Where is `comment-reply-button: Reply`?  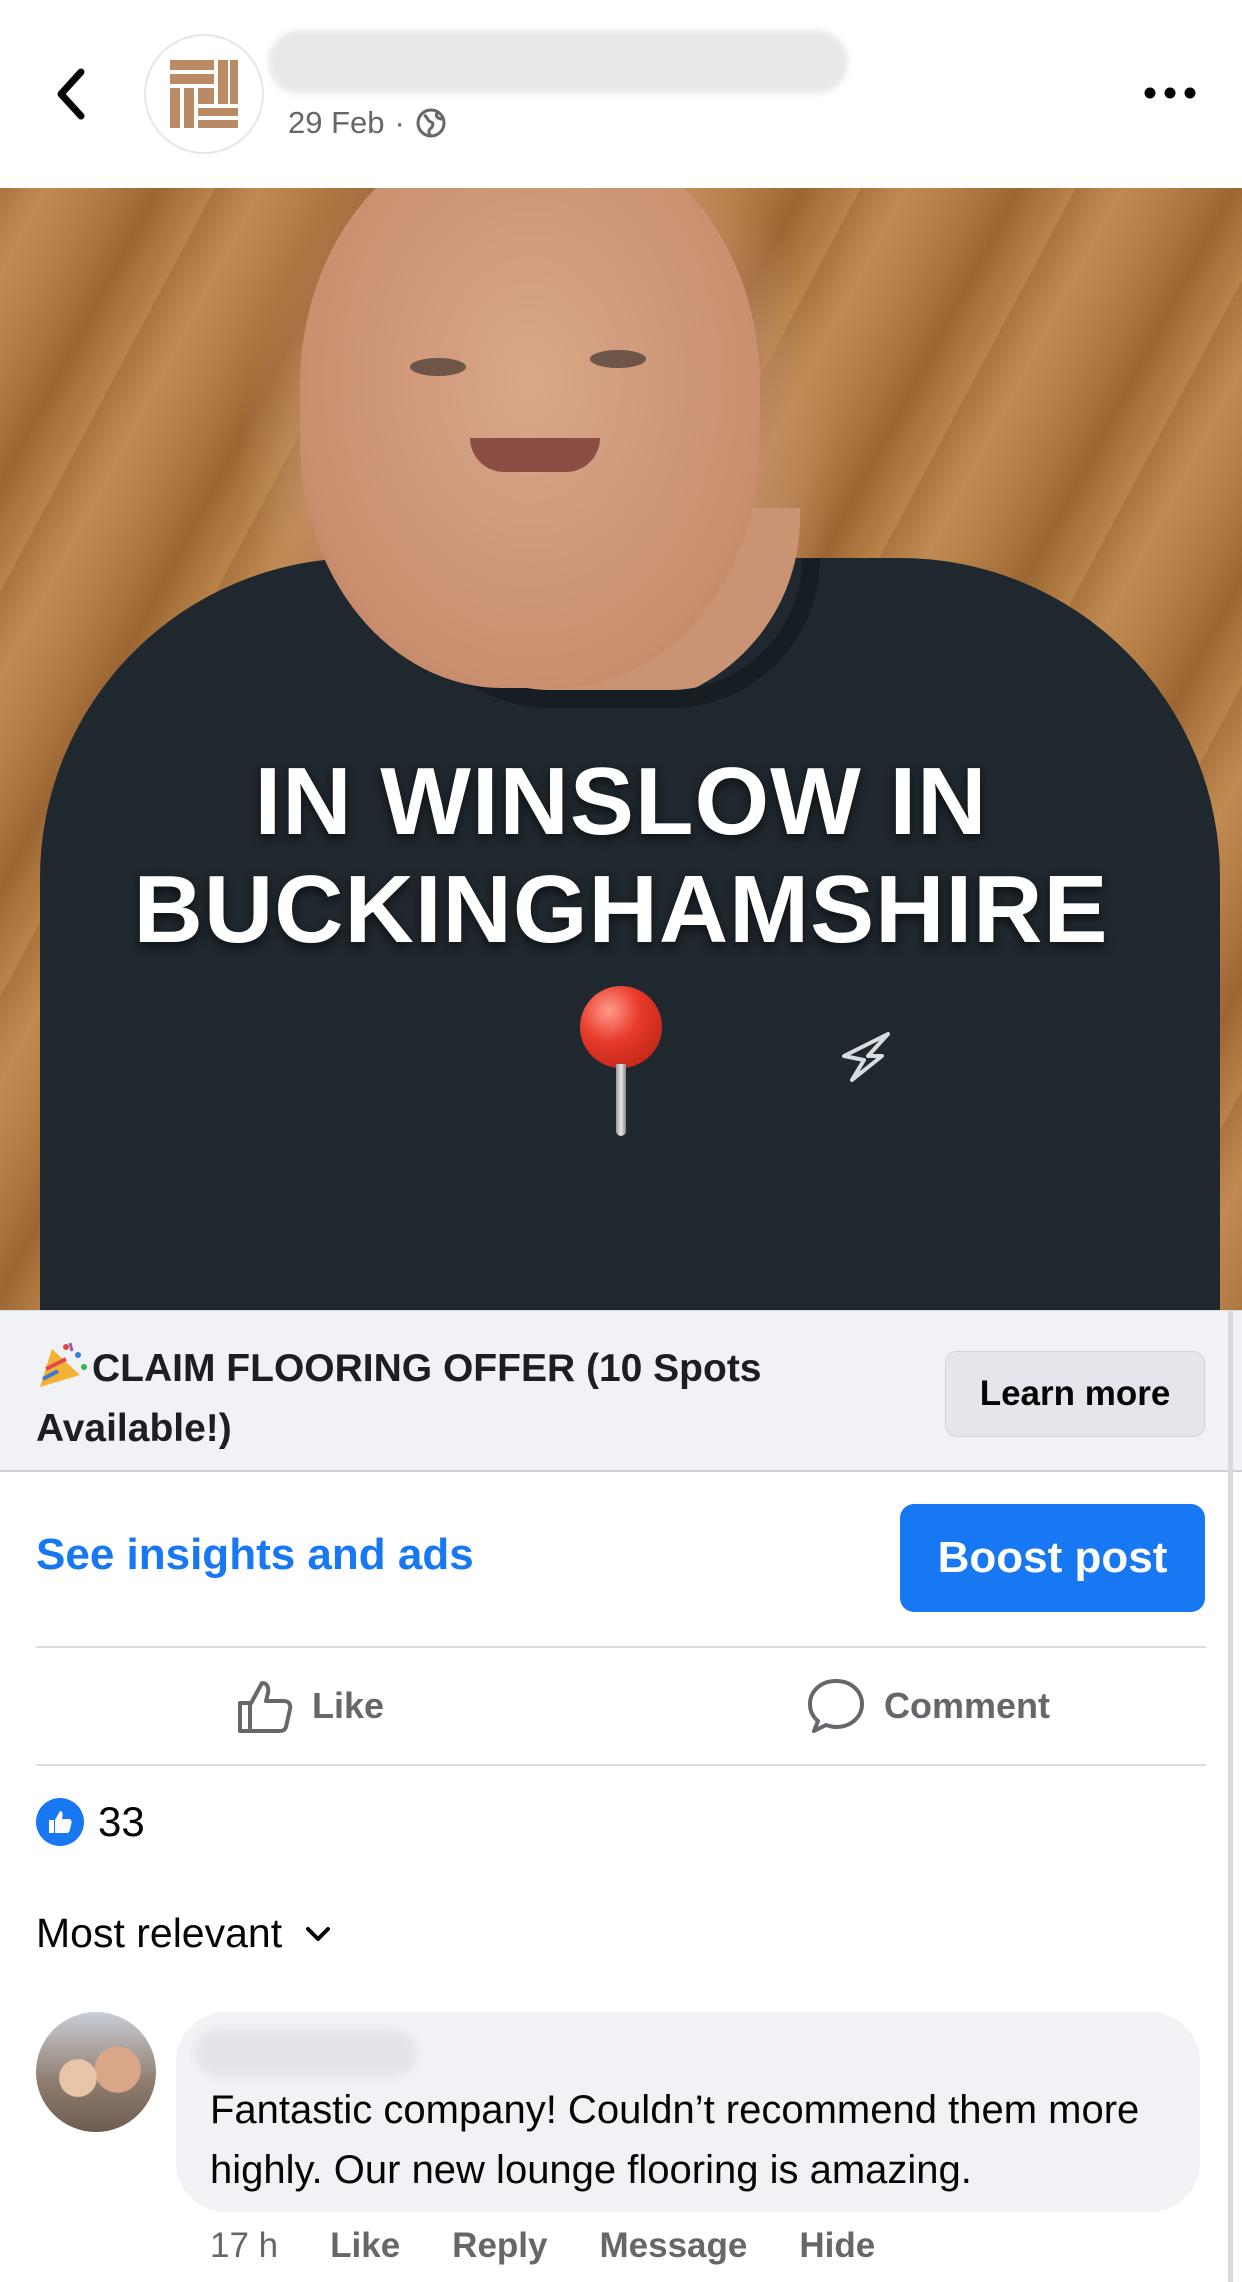 comment-reply-button: Reply is located at coordinates (499, 2246).